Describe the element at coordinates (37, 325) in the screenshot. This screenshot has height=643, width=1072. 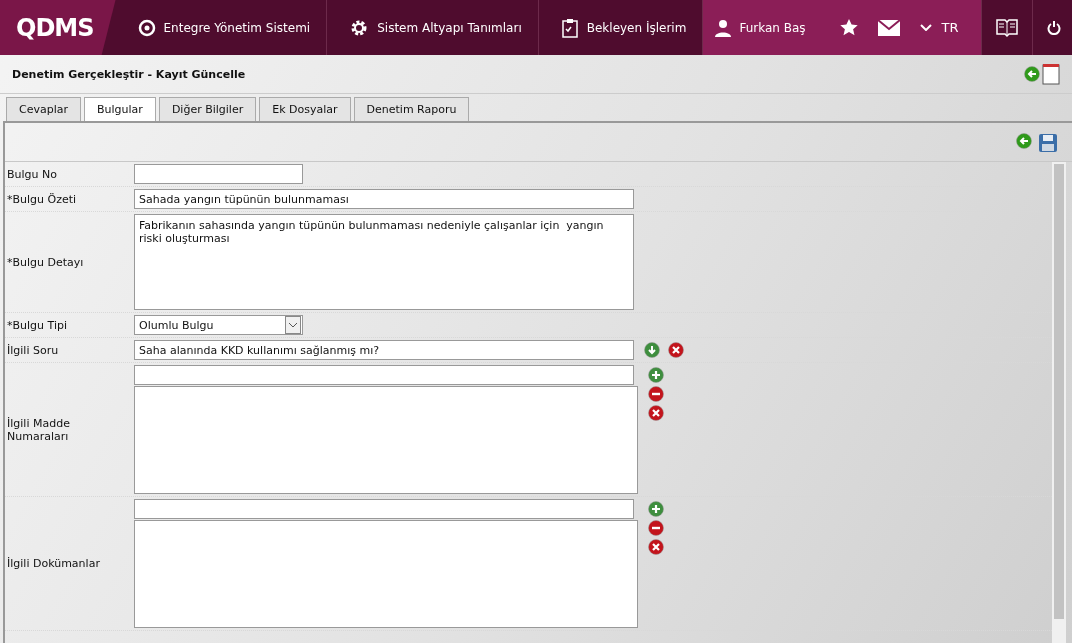
I see `field-label: *Bulgu Tipi` at that location.